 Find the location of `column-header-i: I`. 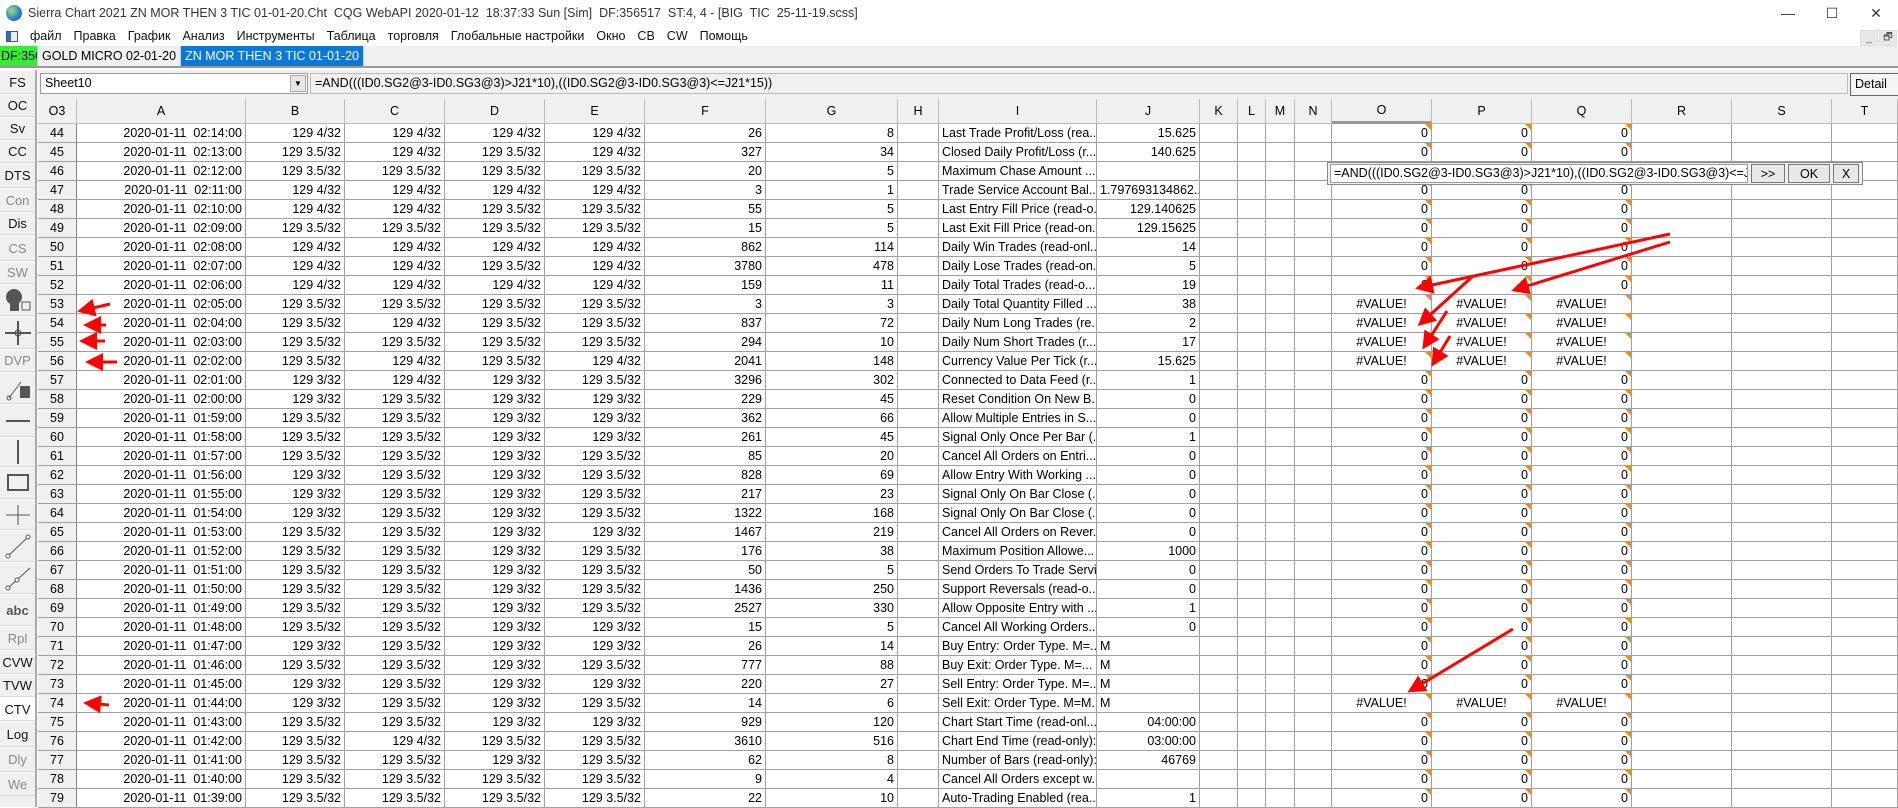

column-header-i: I is located at coordinates (1018, 111).